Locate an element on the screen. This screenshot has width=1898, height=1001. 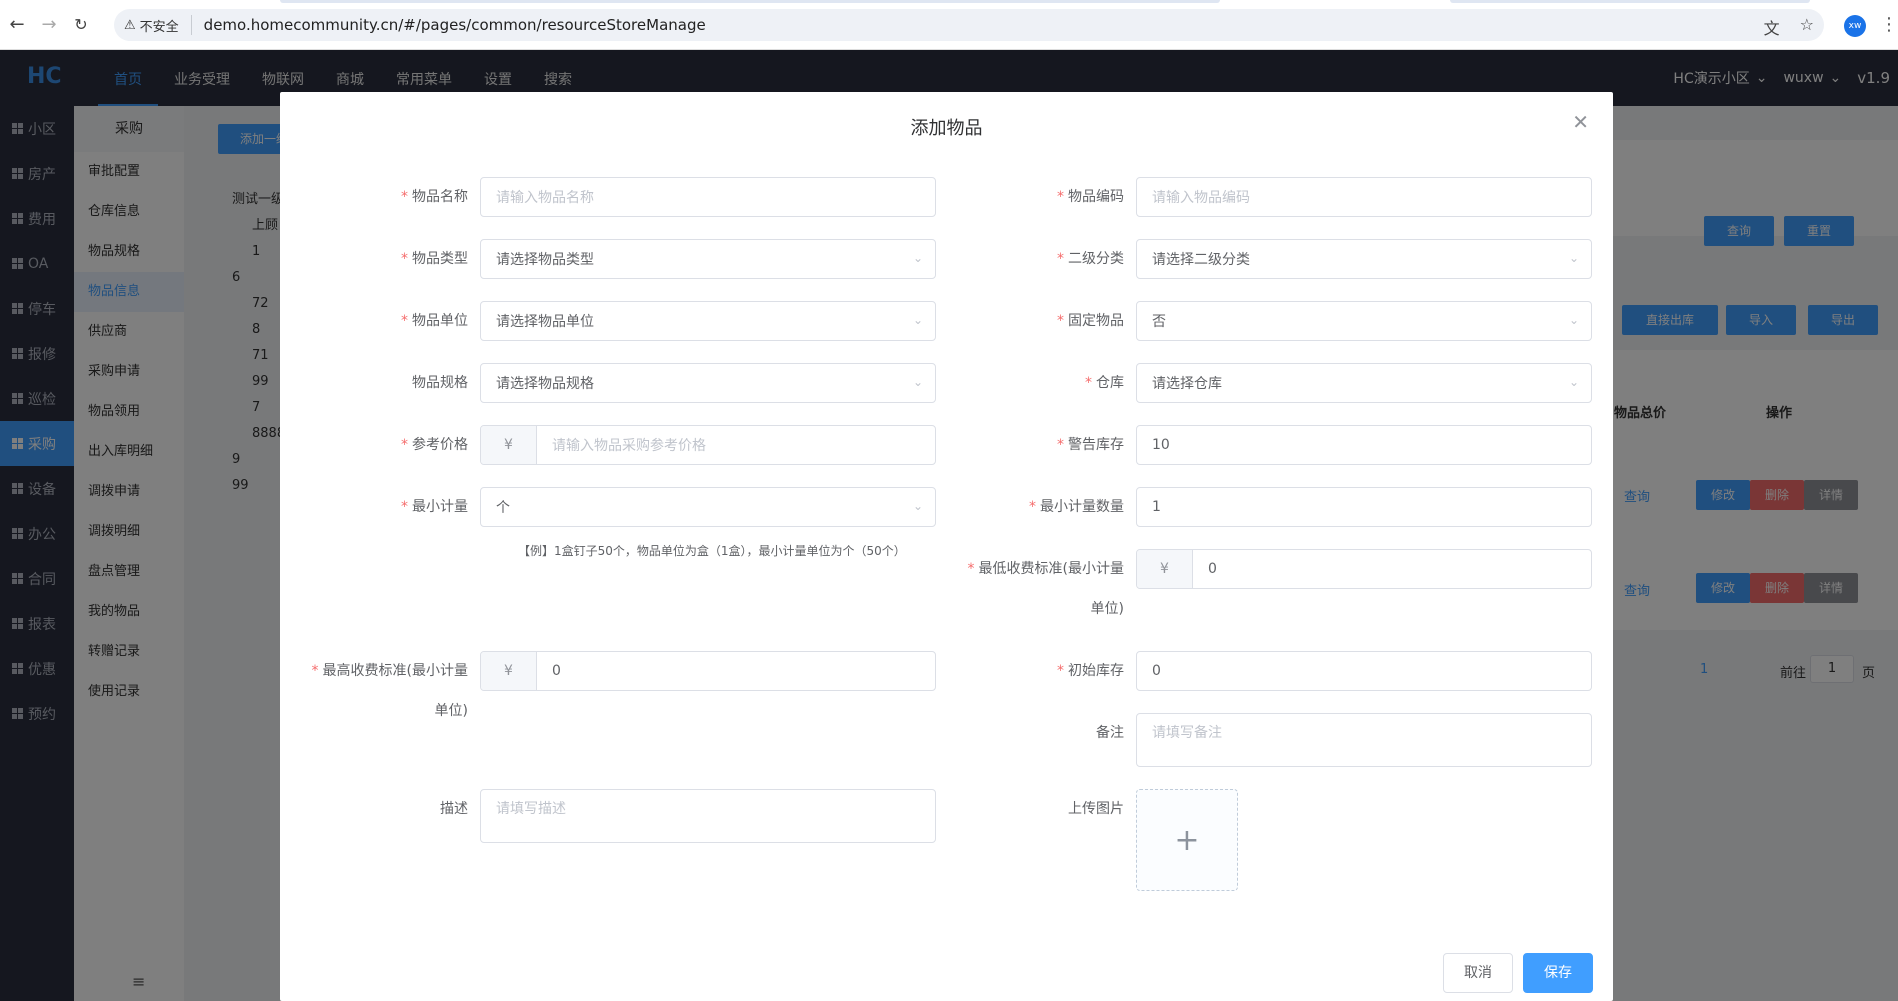
cancel-button: 取消 is located at coordinates (1478, 973).